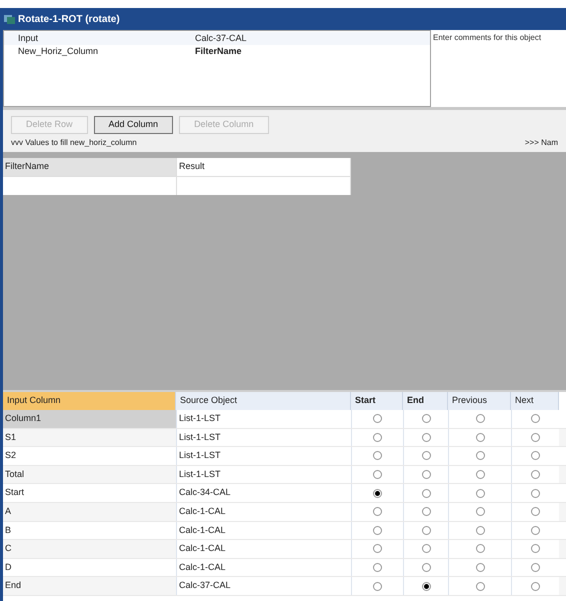 The height and width of the screenshot is (601, 566). What do you see at coordinates (58, 51) in the screenshot?
I see `property-name: New_Horiz_Column` at bounding box center [58, 51].